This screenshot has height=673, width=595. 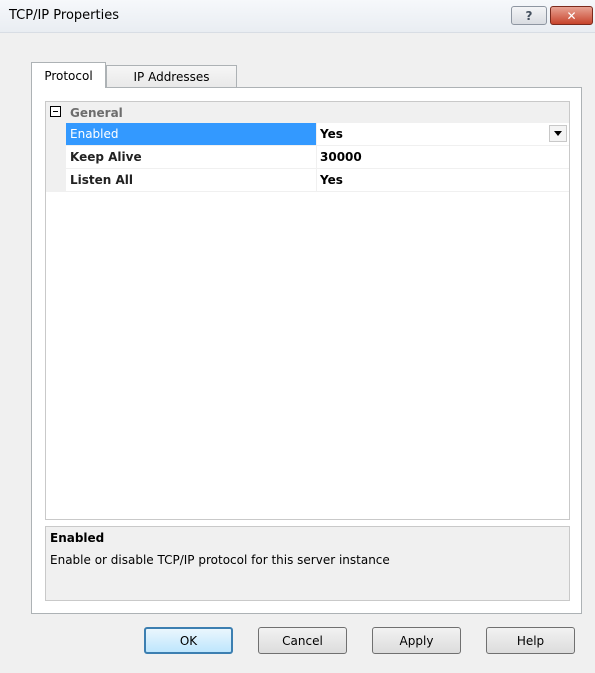 What do you see at coordinates (191, 134) in the screenshot?
I see `property-name: Enabled` at bounding box center [191, 134].